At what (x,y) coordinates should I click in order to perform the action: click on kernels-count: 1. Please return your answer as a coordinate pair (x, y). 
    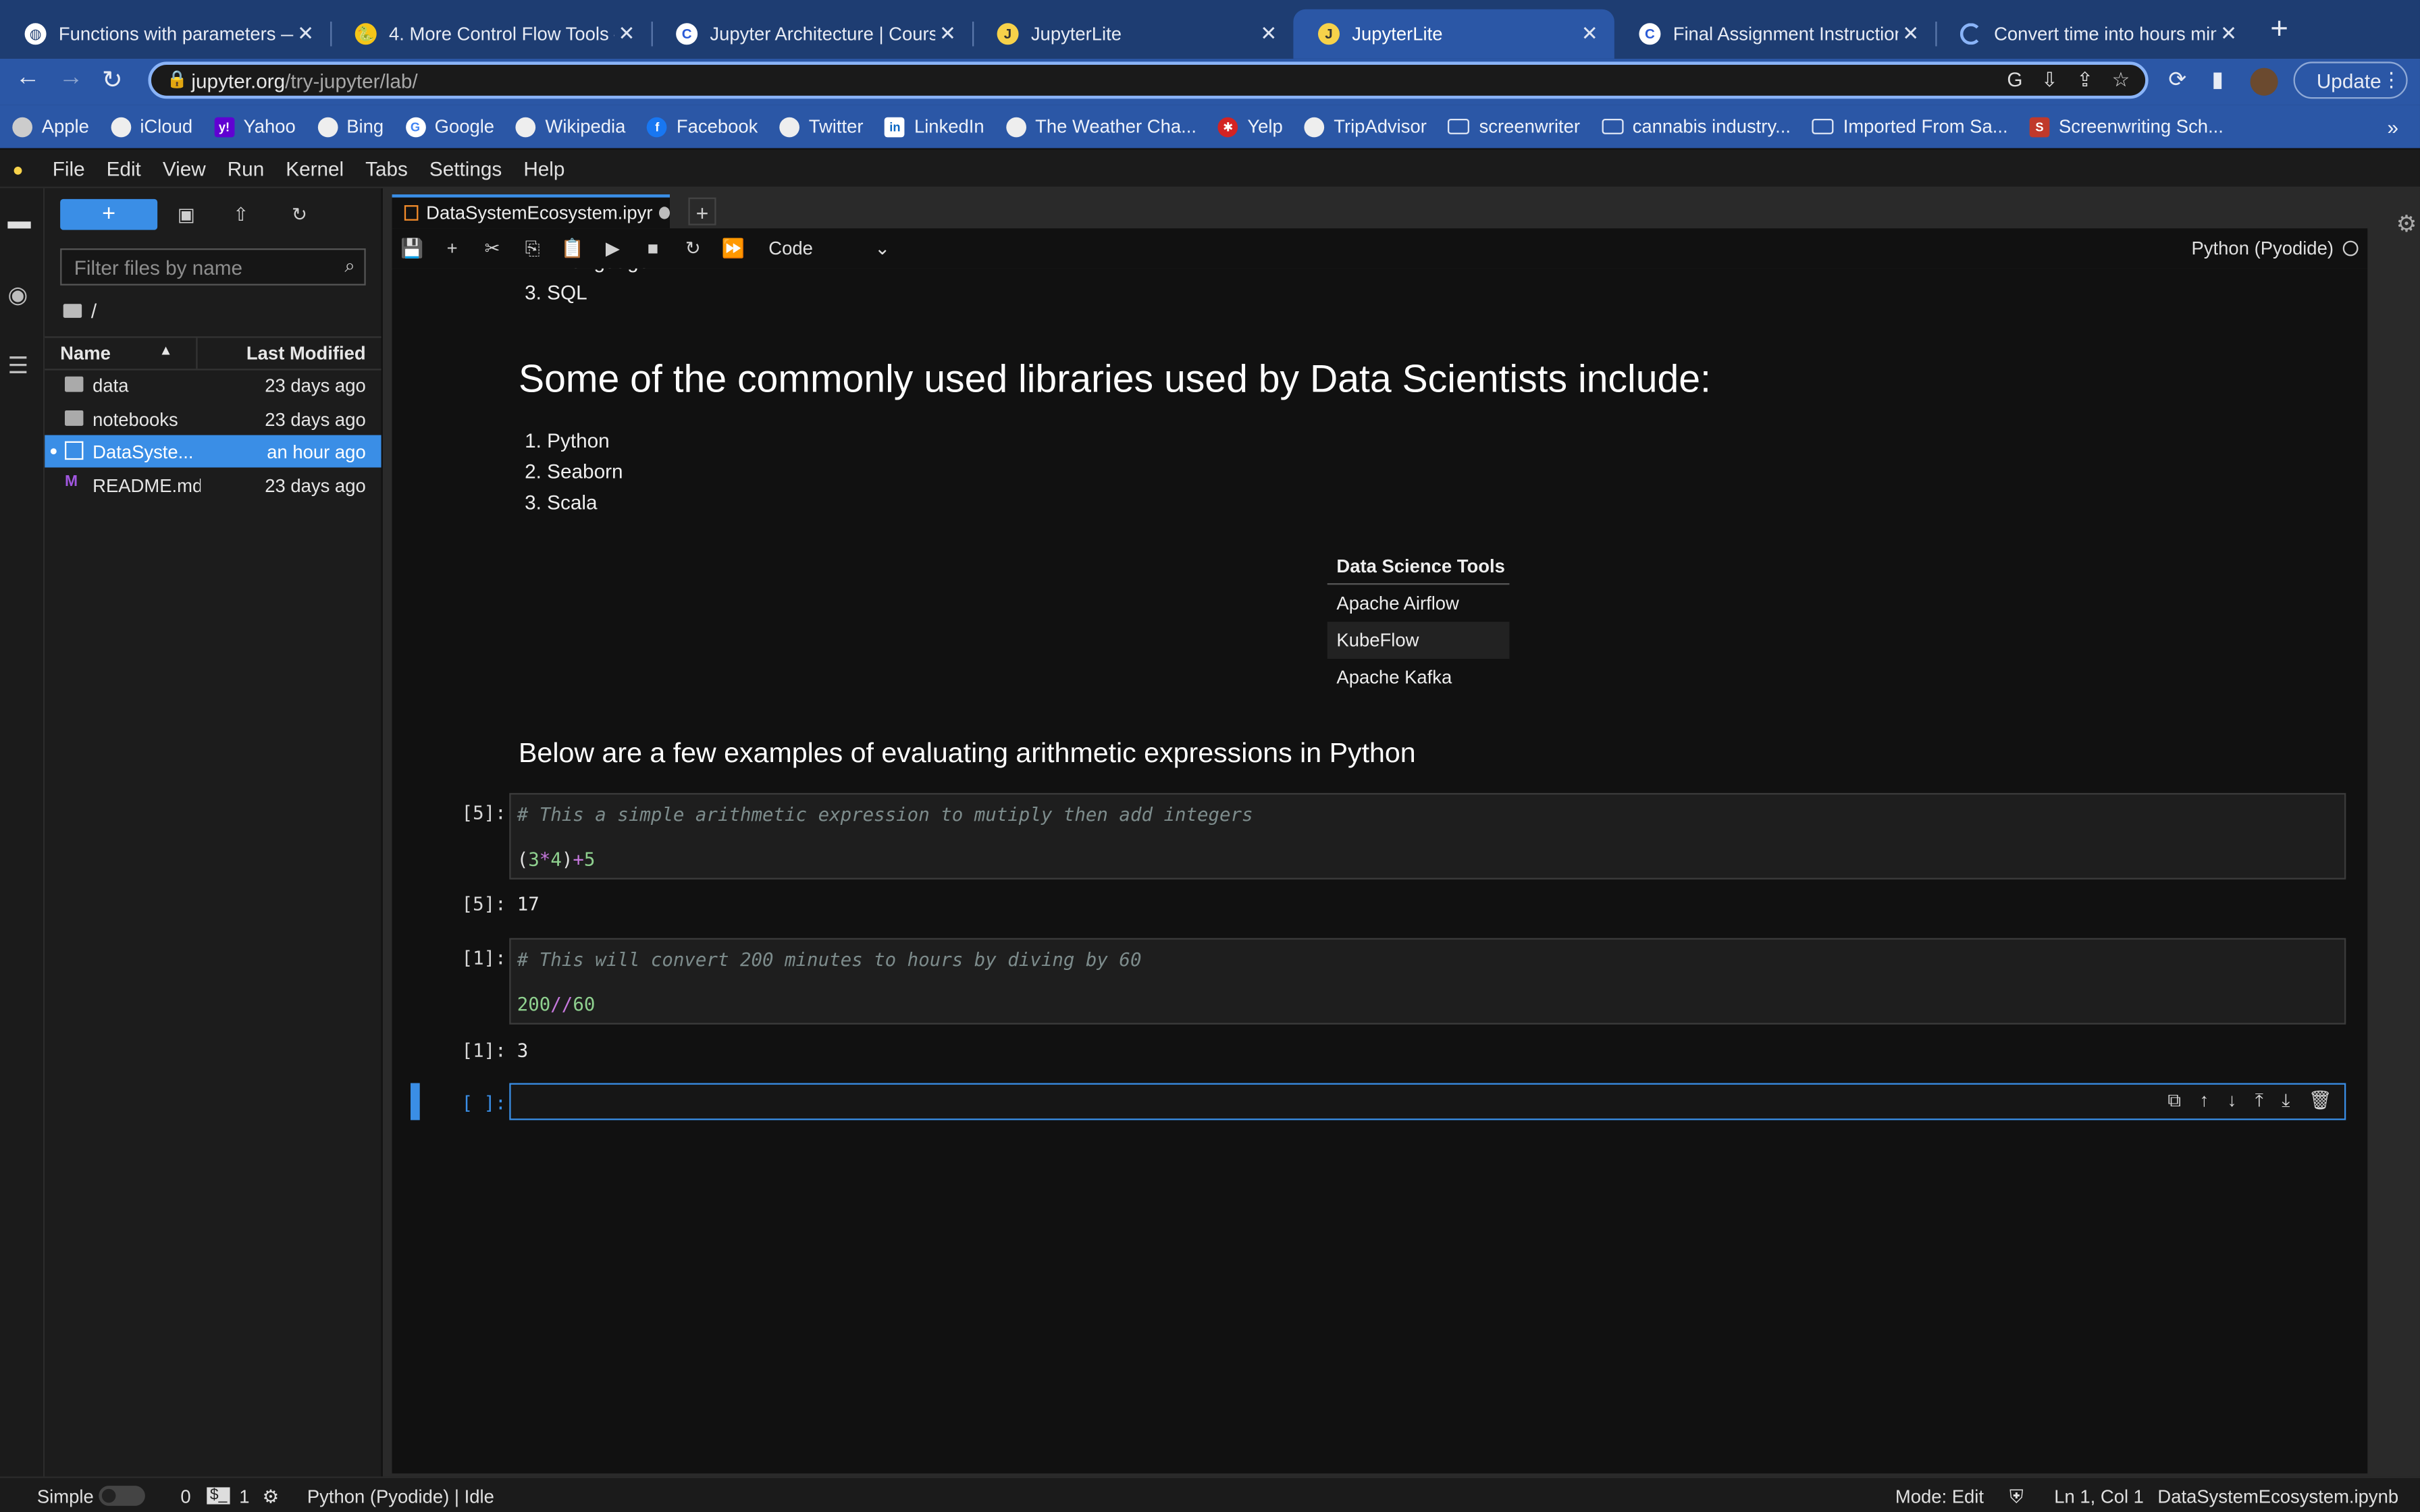
    Looking at the image, I should click on (244, 1496).